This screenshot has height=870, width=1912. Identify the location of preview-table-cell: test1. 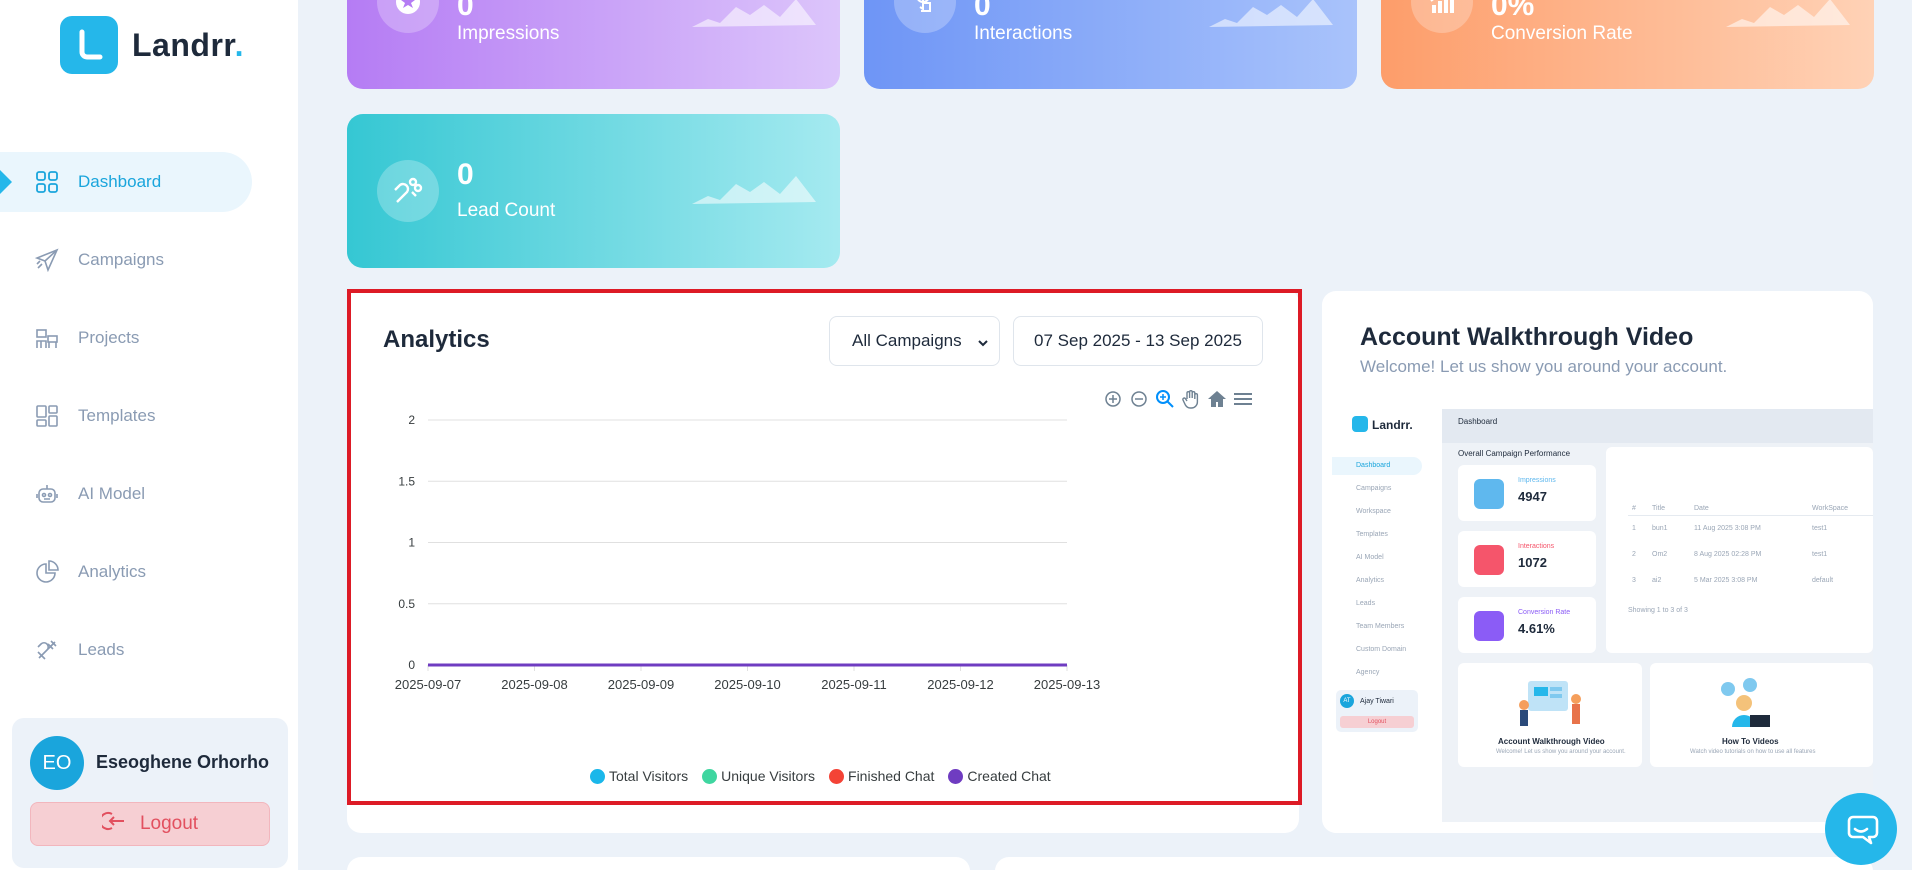
(1820, 528).